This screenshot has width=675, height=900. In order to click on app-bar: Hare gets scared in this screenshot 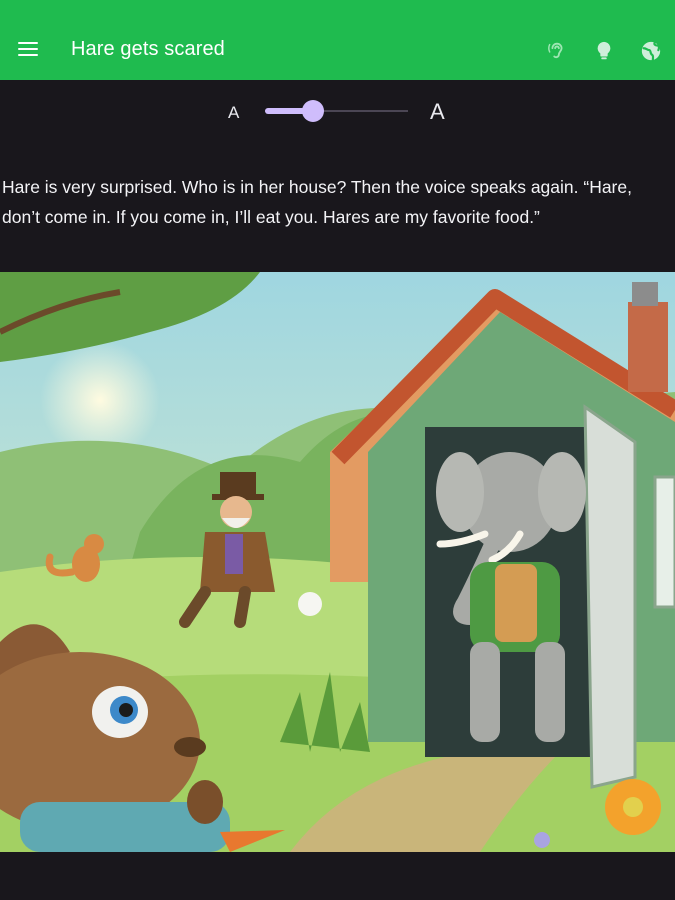, I will do `click(337, 40)`.